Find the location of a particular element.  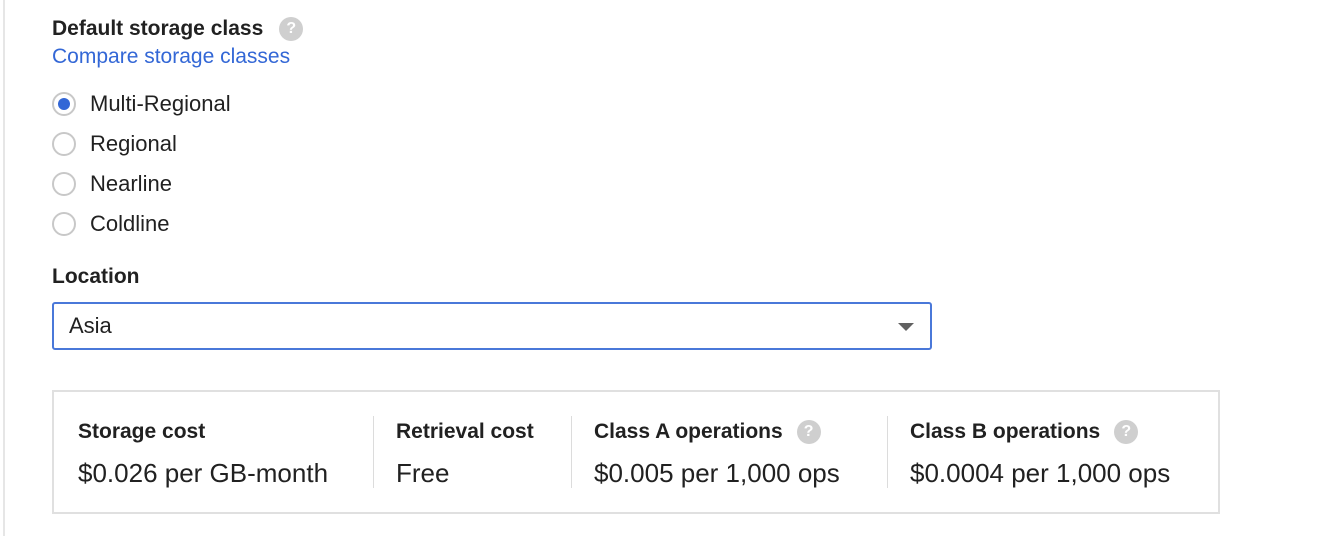

cost-title: Retrieval cost is located at coordinates (465, 432).